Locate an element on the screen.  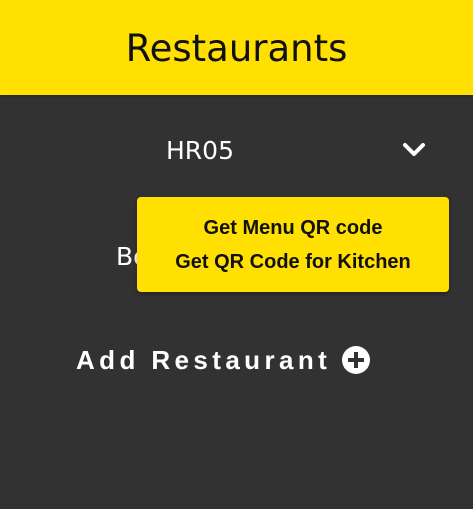
chevron-down-icon is located at coordinates (414, 150).